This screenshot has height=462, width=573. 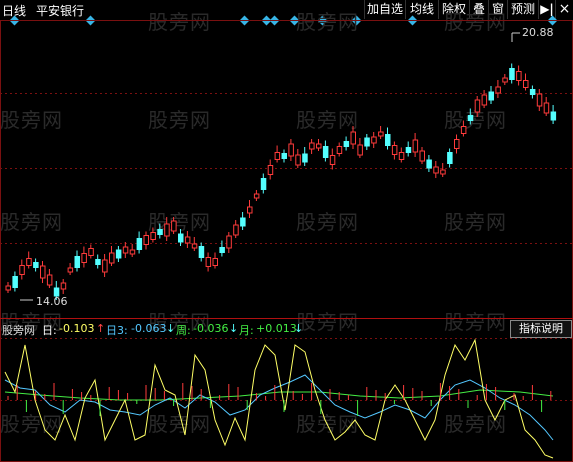 I want to click on high-price-label: 20.88, so click(x=538, y=32).